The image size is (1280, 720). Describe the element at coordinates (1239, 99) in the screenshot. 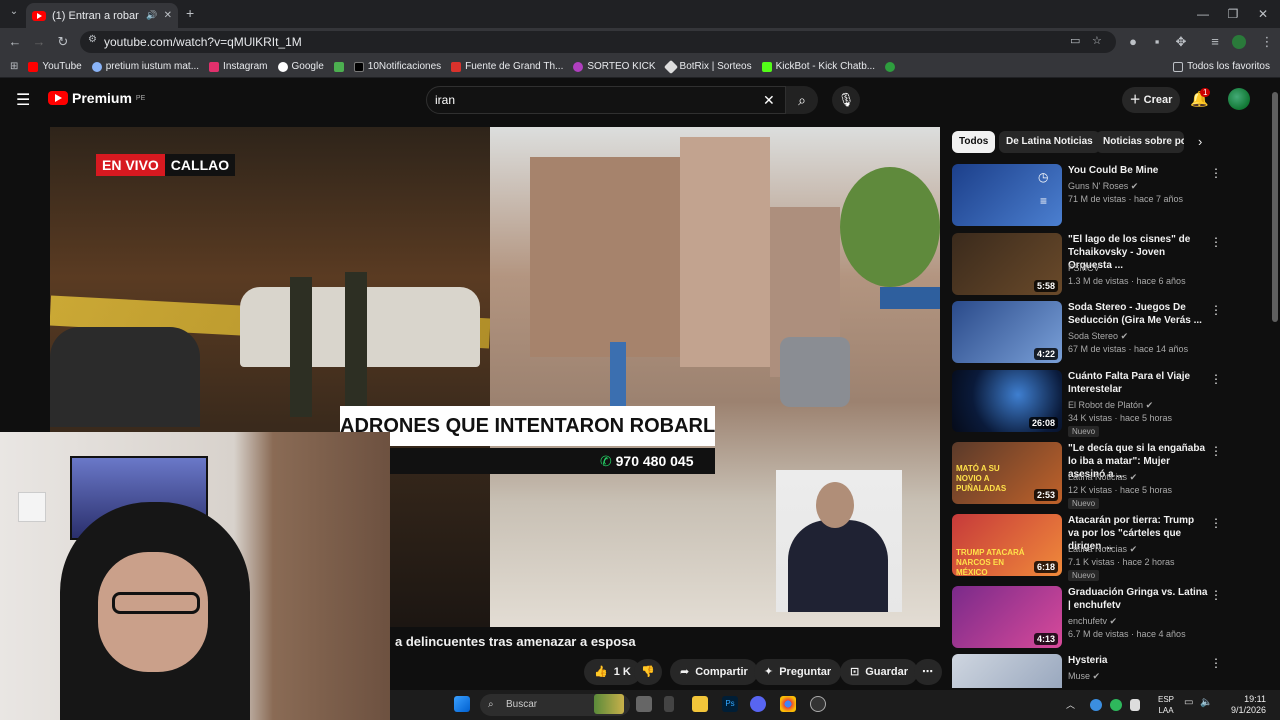

I see `avatar` at that location.